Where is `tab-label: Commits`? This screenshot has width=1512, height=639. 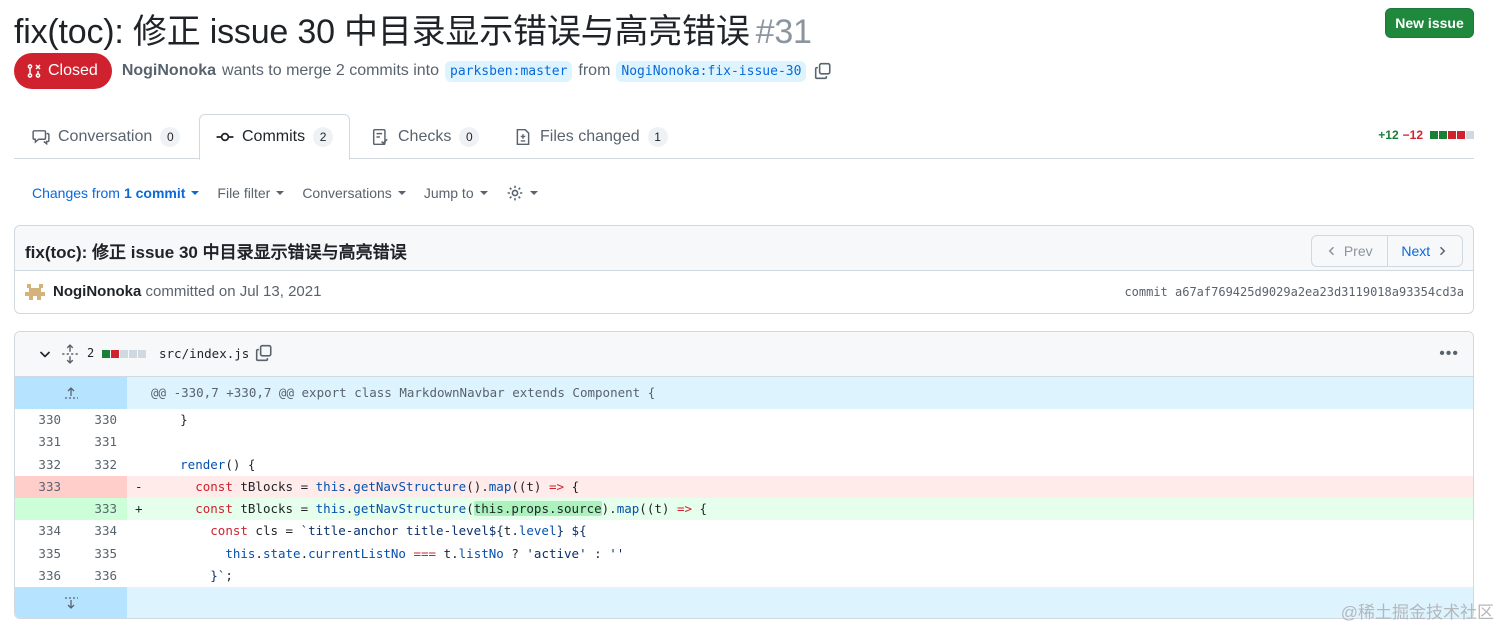 tab-label: Commits is located at coordinates (274, 136).